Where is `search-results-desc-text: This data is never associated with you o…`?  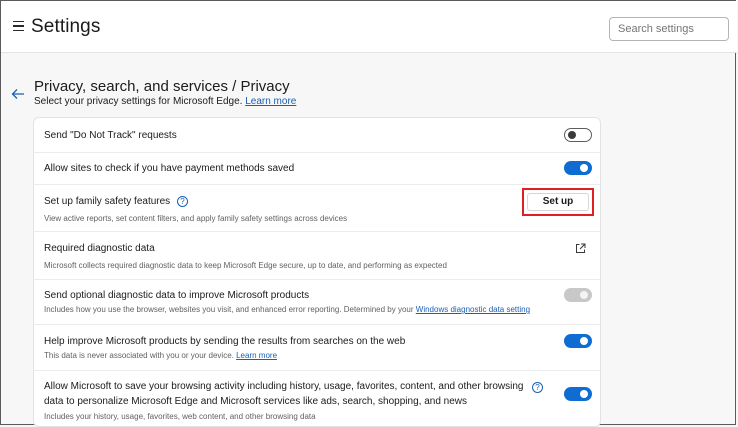 search-results-desc-text: This data is never associated with you o… is located at coordinates (139, 355).